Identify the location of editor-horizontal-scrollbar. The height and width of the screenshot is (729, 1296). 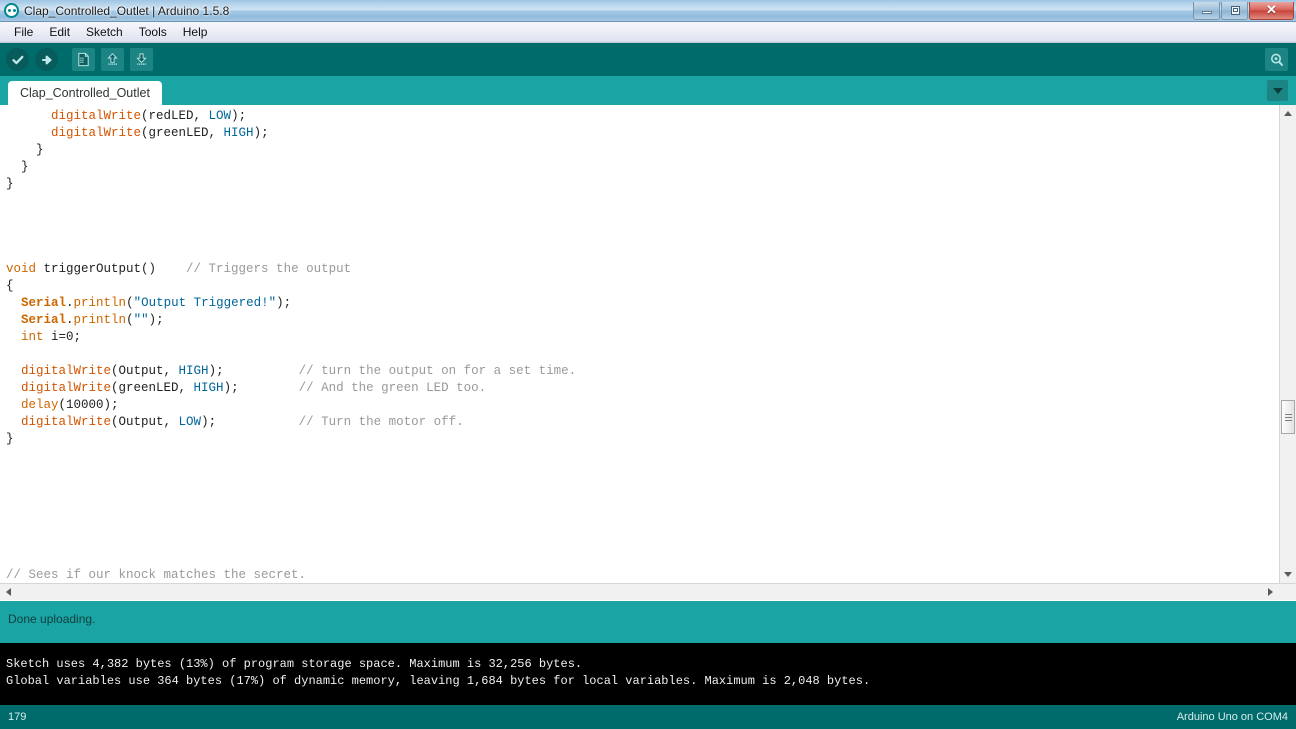
(648, 591).